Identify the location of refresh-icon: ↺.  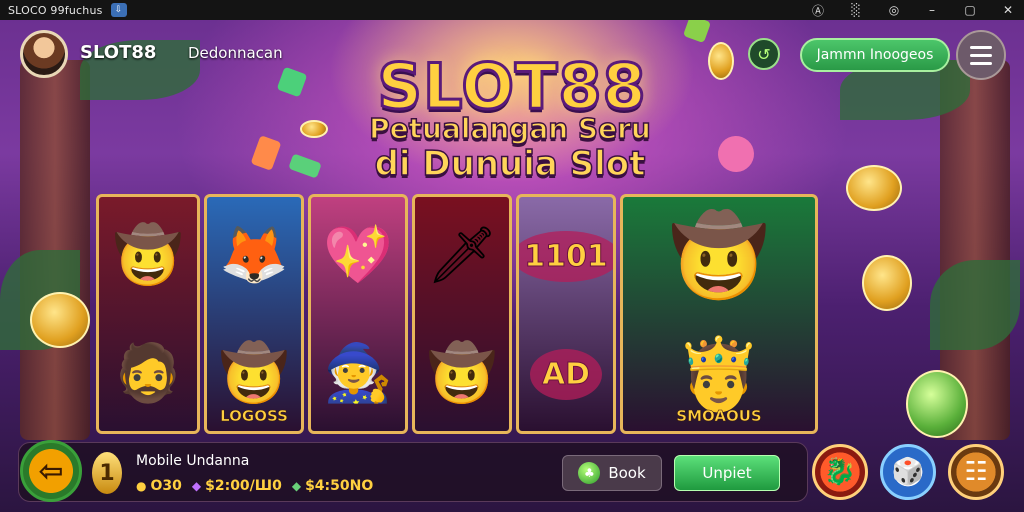
(764, 54).